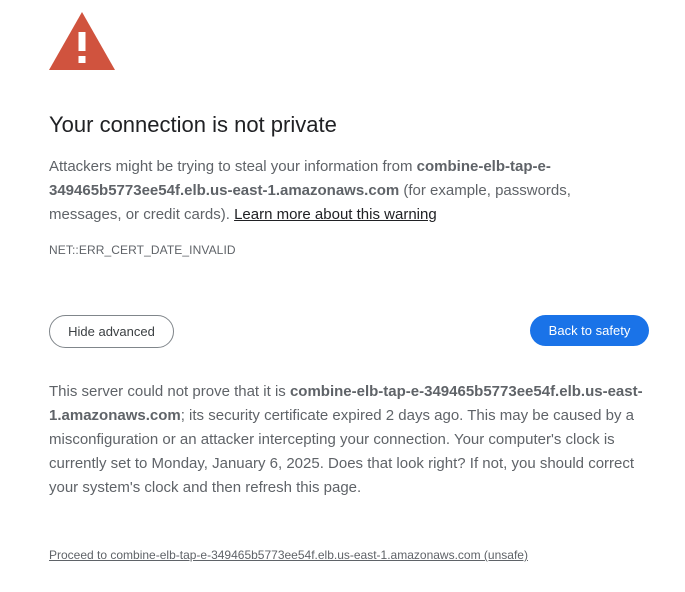 The width and height of the screenshot is (685, 592). I want to click on error-code: NET::ERR_CERT_DATE_INVALID, so click(142, 250).